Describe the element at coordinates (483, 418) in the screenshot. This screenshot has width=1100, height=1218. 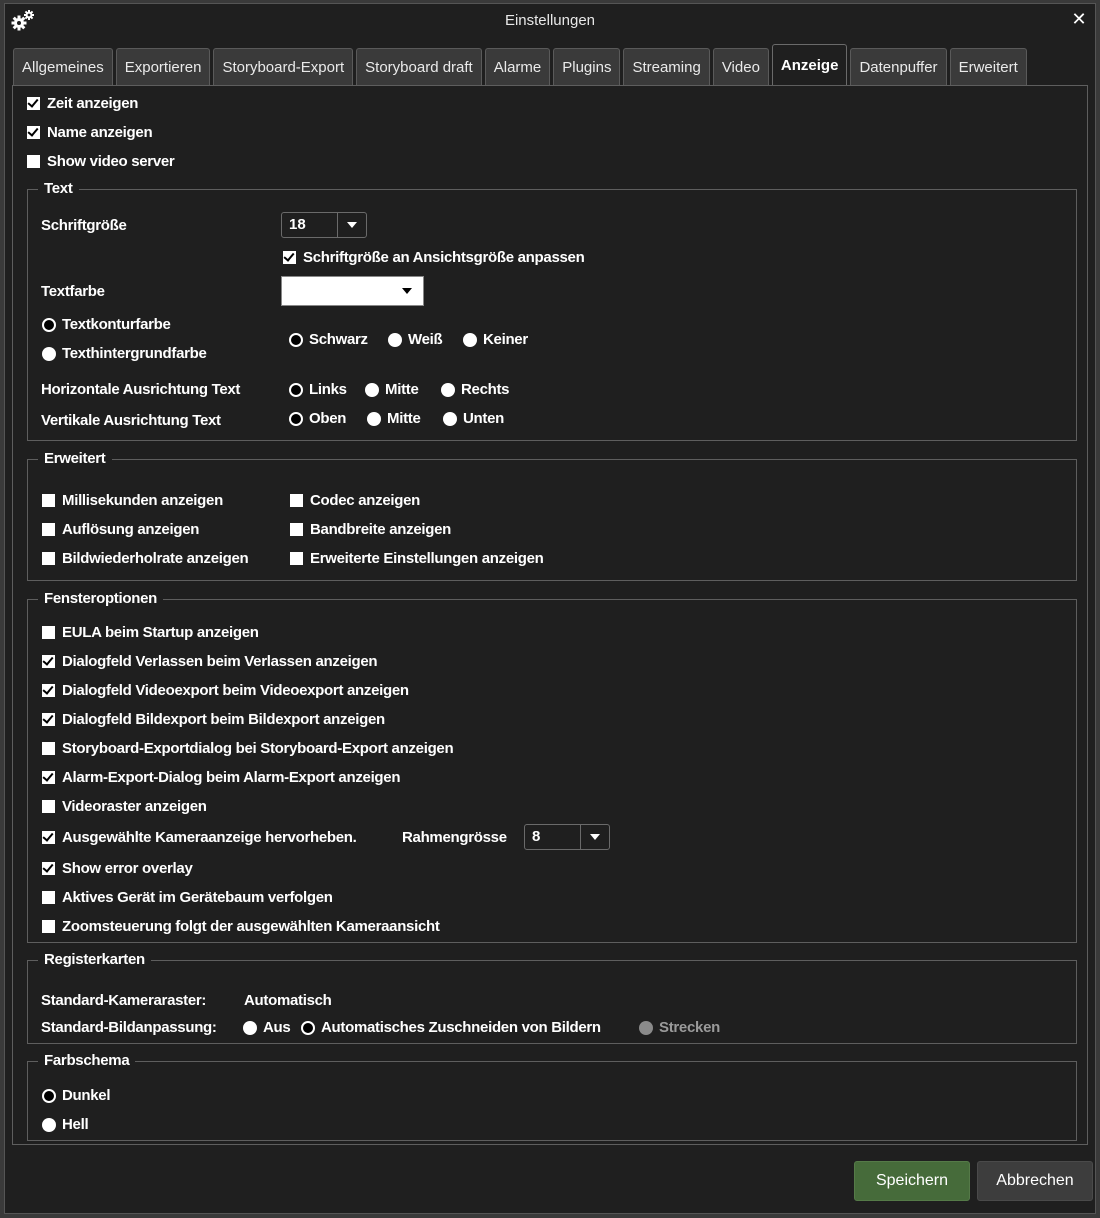
I see `radio-label: Unten` at that location.